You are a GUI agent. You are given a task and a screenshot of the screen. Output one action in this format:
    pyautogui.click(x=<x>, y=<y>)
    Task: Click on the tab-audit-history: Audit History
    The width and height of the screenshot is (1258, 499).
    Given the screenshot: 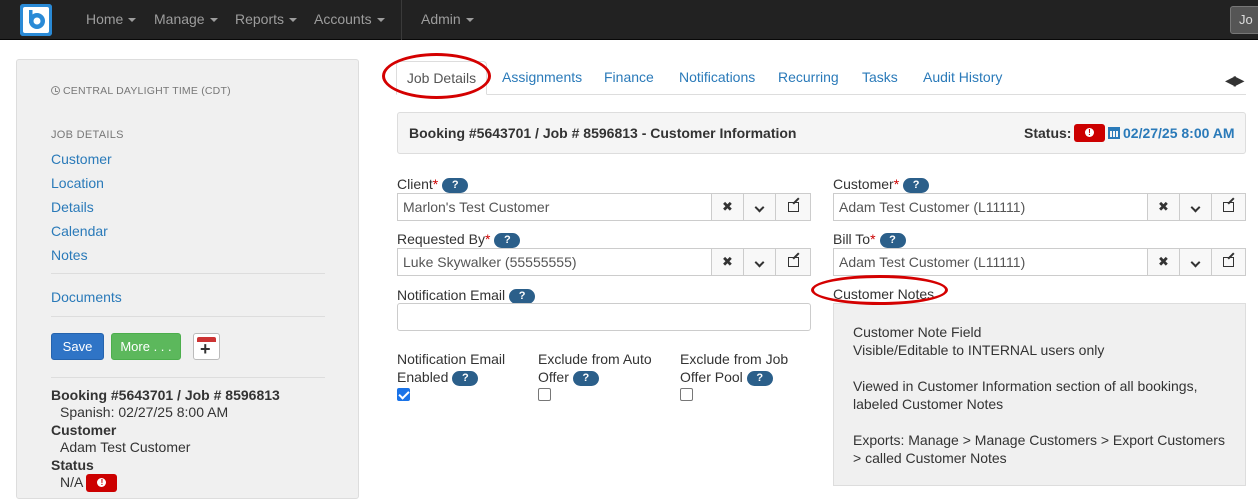 What is the action you would take?
    pyautogui.click(x=962, y=77)
    